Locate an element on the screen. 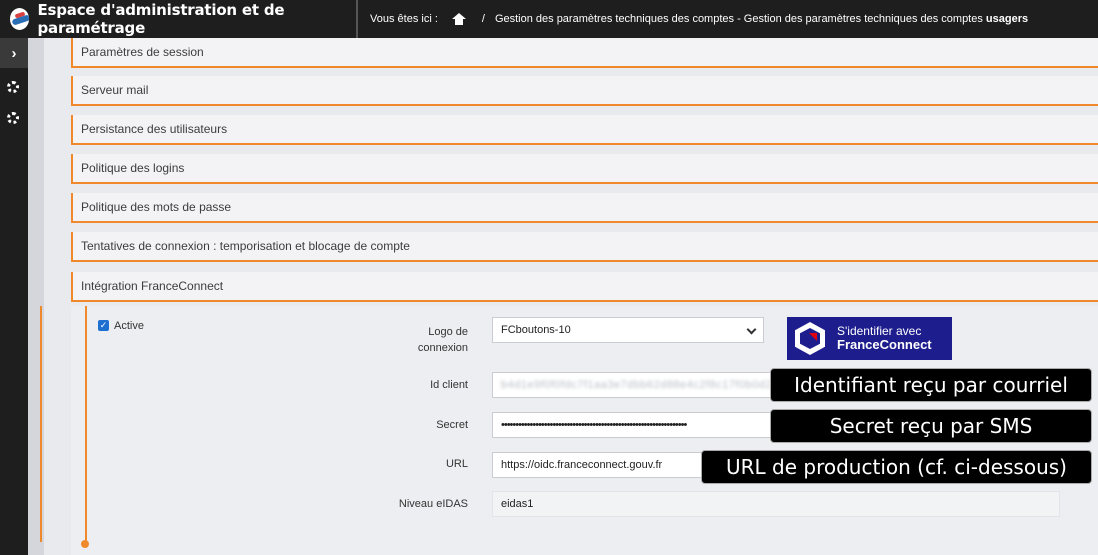  sidebar: › is located at coordinates (14, 296).